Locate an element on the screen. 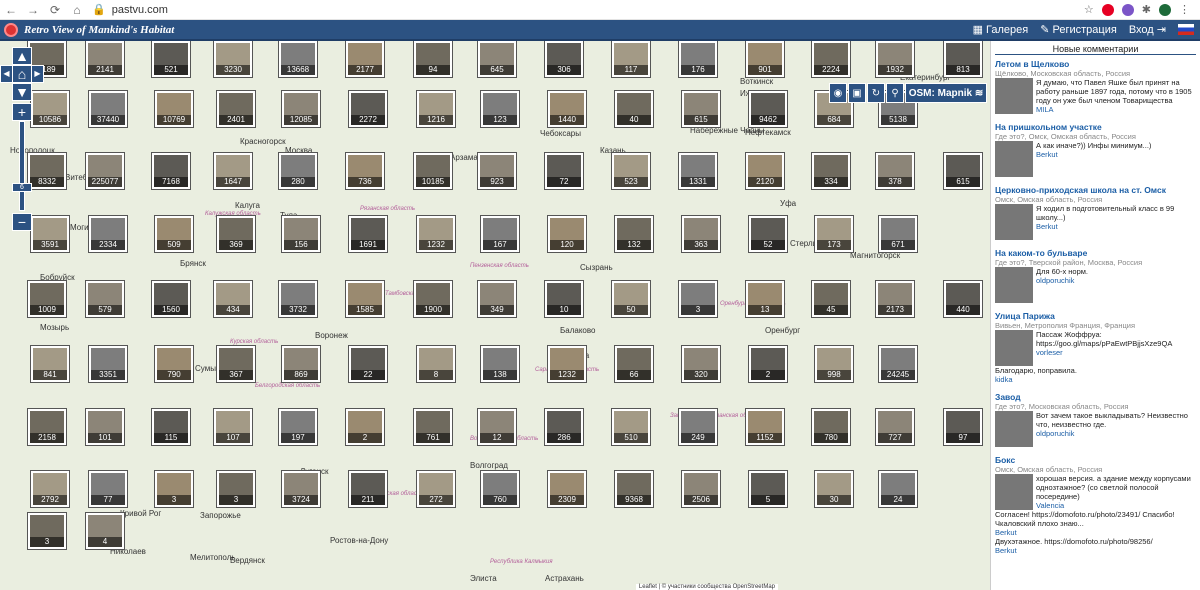 This screenshot has height=590, width=1200. photo-cluster-thumbnail: 727 is located at coordinates (895, 427).